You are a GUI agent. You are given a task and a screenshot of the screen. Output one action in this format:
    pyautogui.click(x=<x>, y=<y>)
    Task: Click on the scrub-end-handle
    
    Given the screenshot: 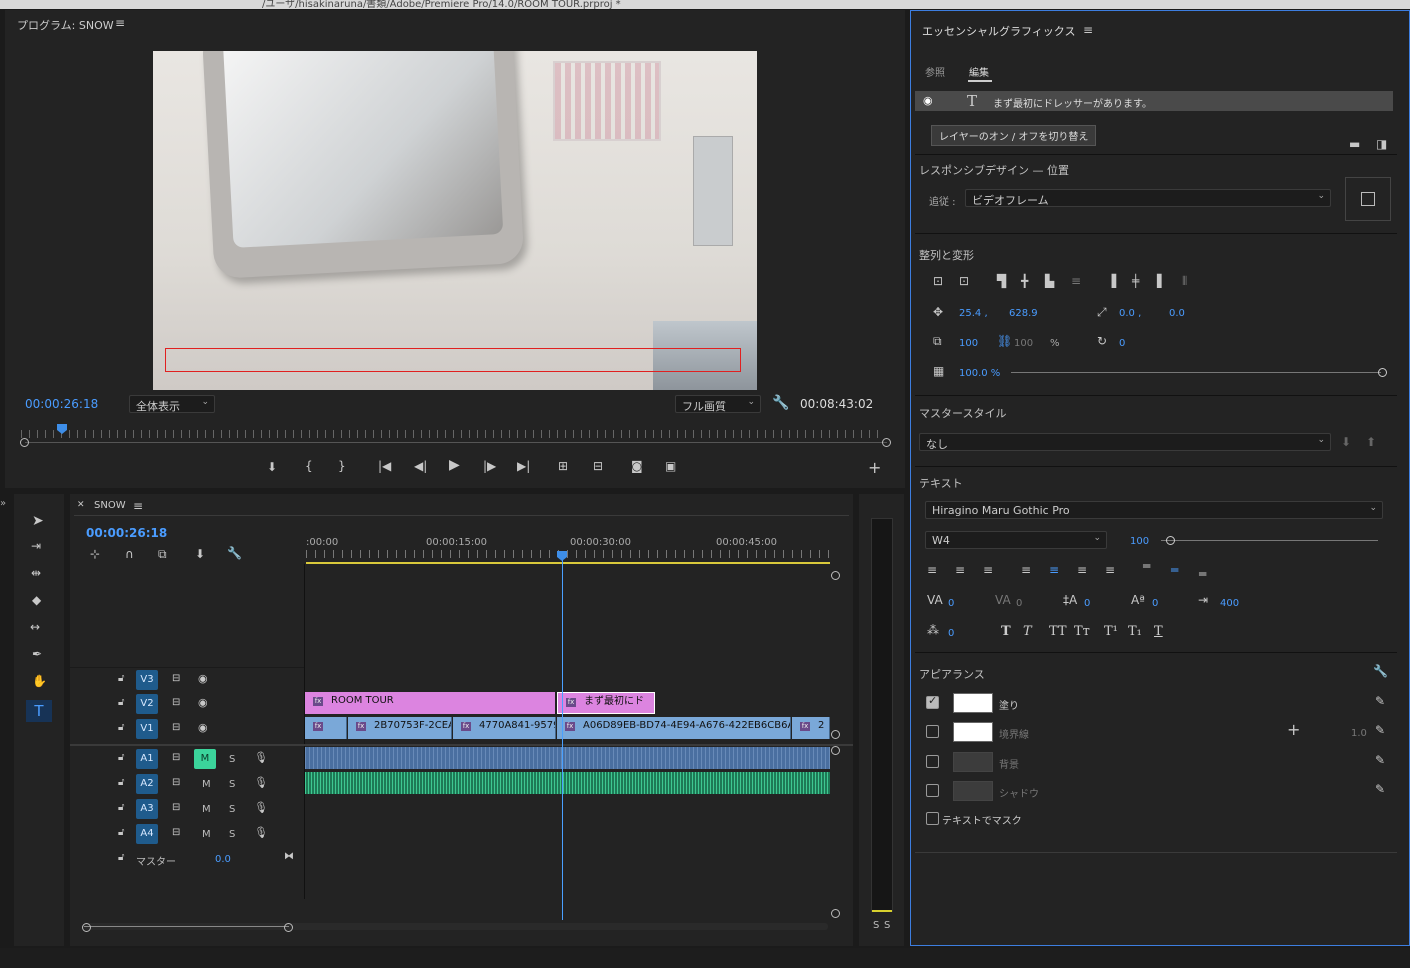 What is the action you would take?
    pyautogui.click(x=886, y=442)
    